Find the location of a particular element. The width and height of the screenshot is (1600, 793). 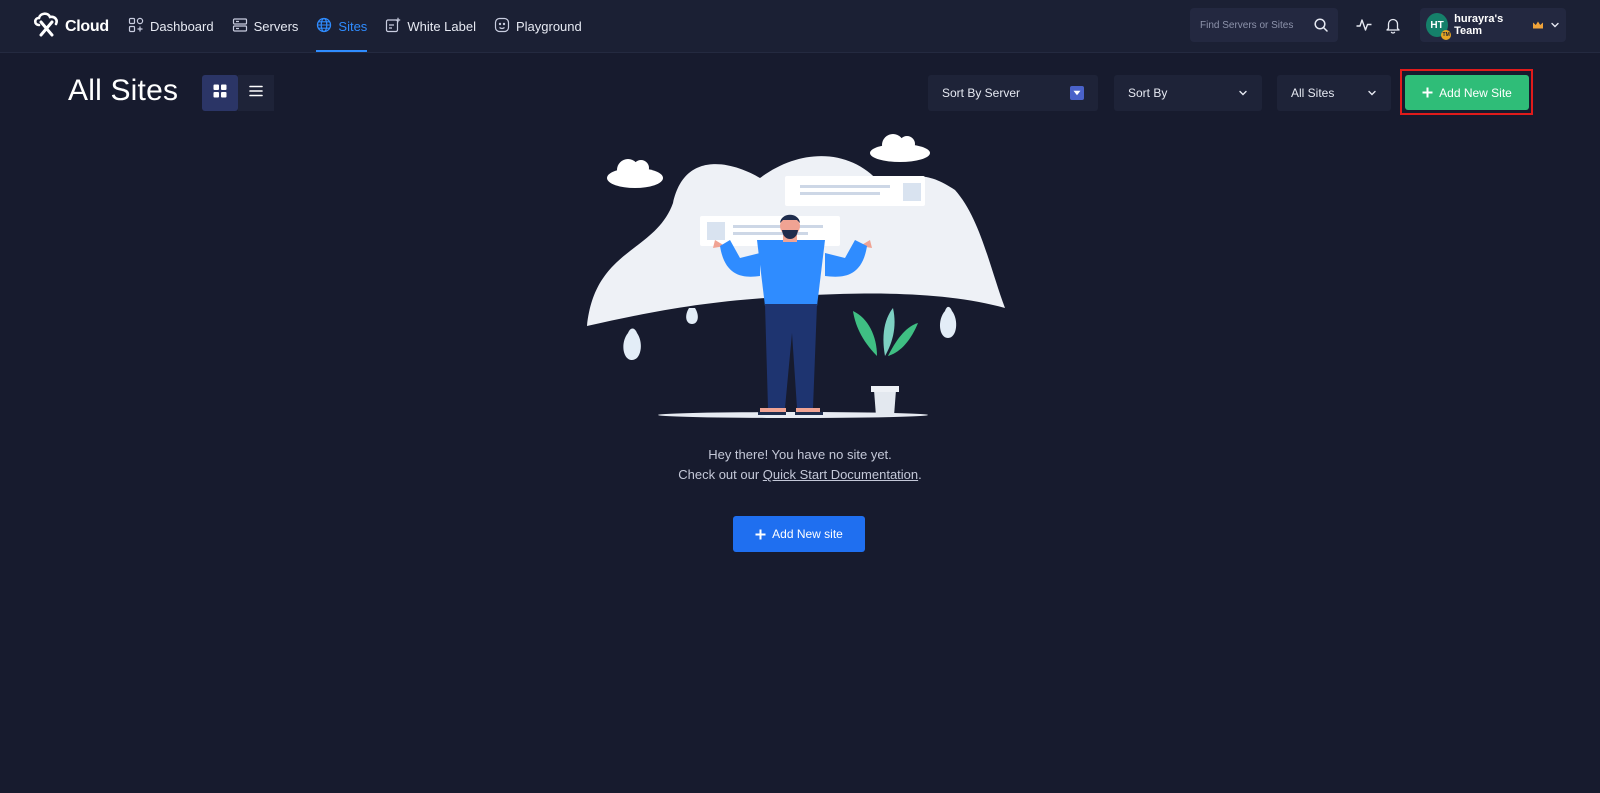

nav-playground: Playground is located at coordinates (538, 26).